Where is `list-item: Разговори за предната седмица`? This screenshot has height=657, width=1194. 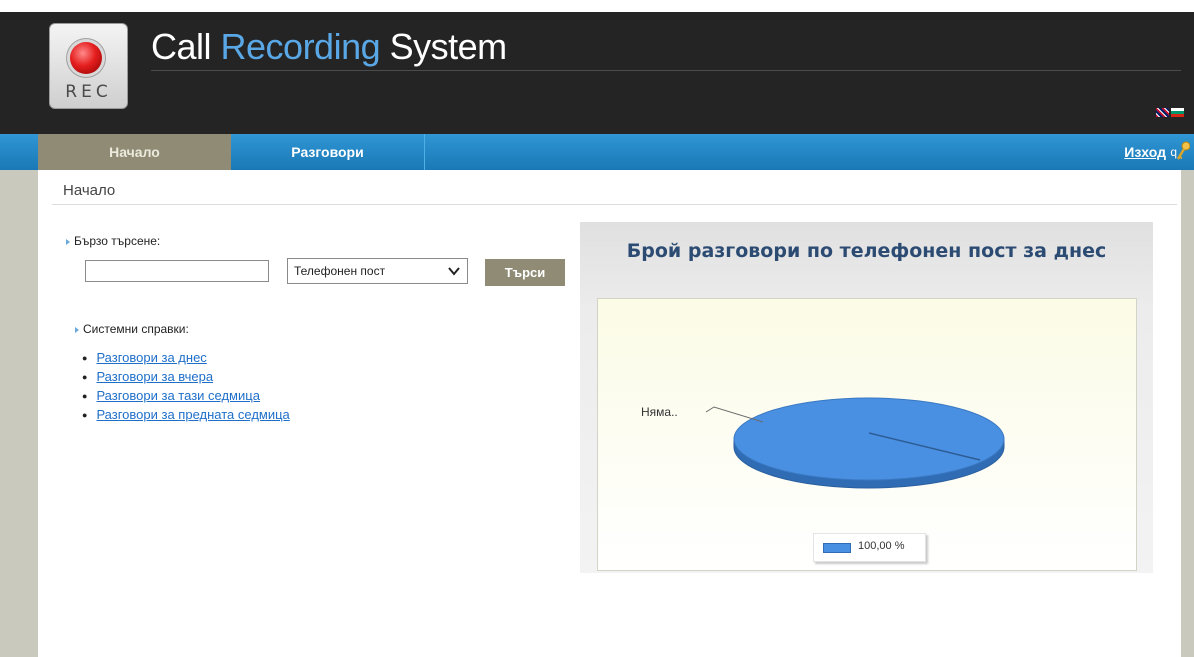 list-item: Разговори за предната седмица is located at coordinates (185, 414).